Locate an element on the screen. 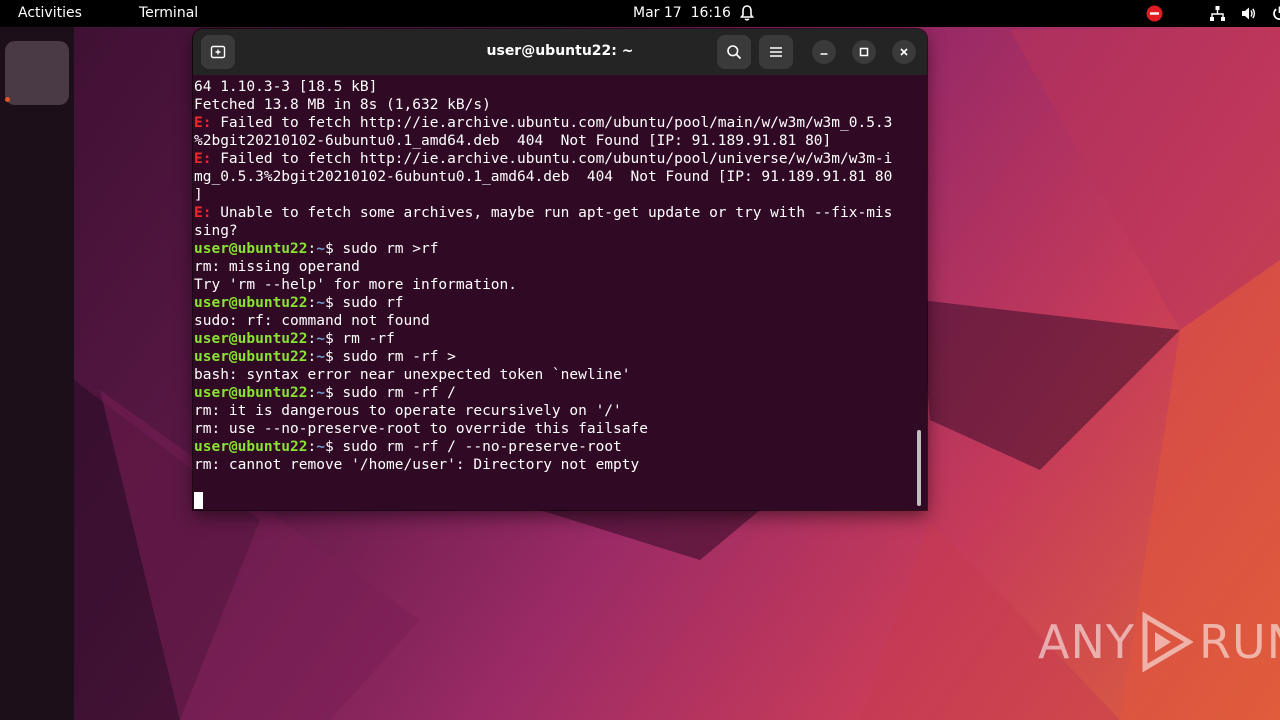 This screenshot has height=720, width=1280. anyrun-watermark: ANY RUN is located at coordinates (1159, 642).